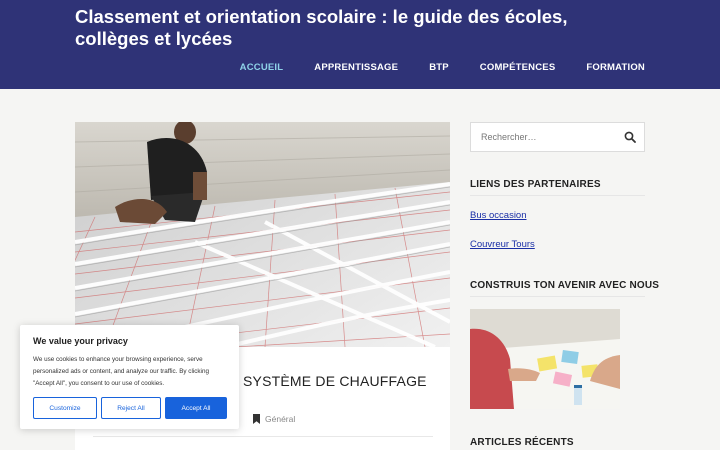  Describe the element at coordinates (615, 67) in the screenshot. I see `nav-item-formation: FORMATION` at that location.